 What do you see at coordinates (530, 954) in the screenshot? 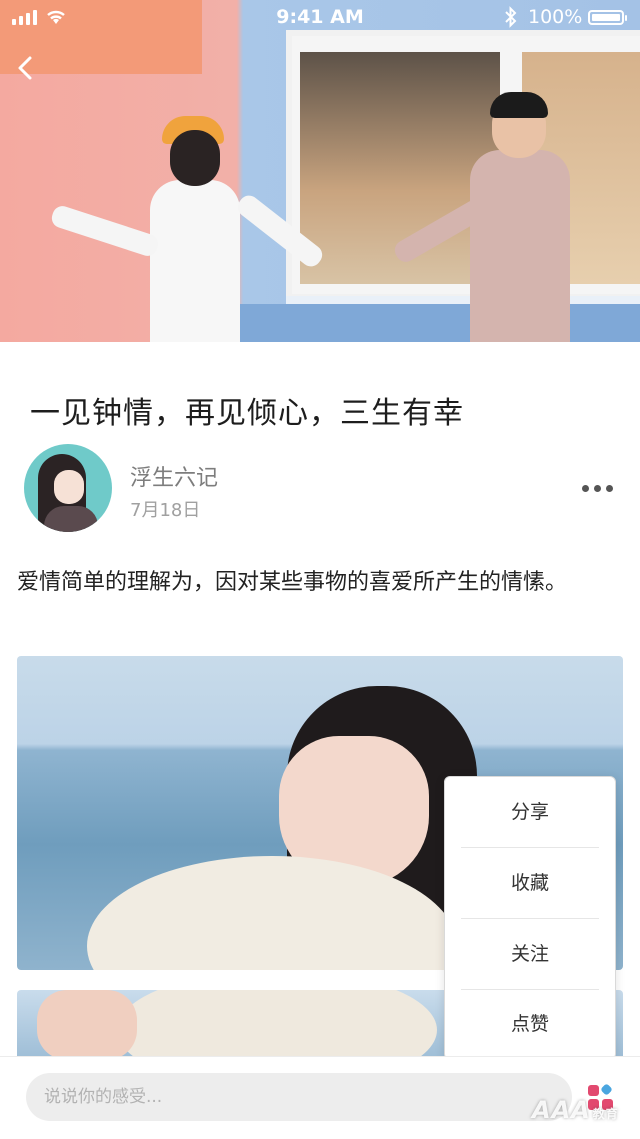
I see `menu-item-follow: 关注` at bounding box center [530, 954].